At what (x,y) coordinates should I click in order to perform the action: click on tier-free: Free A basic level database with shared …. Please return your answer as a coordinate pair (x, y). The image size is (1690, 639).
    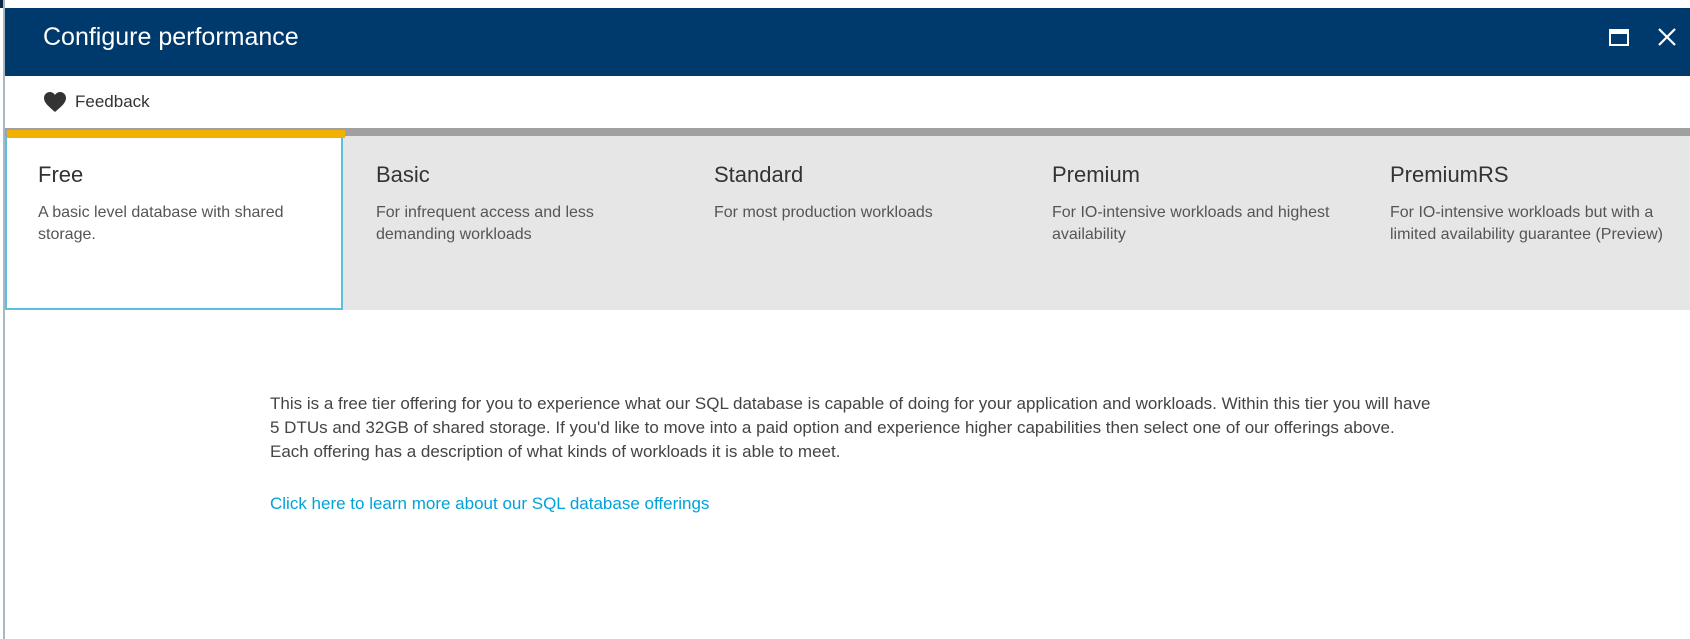
    Looking at the image, I should click on (175, 220).